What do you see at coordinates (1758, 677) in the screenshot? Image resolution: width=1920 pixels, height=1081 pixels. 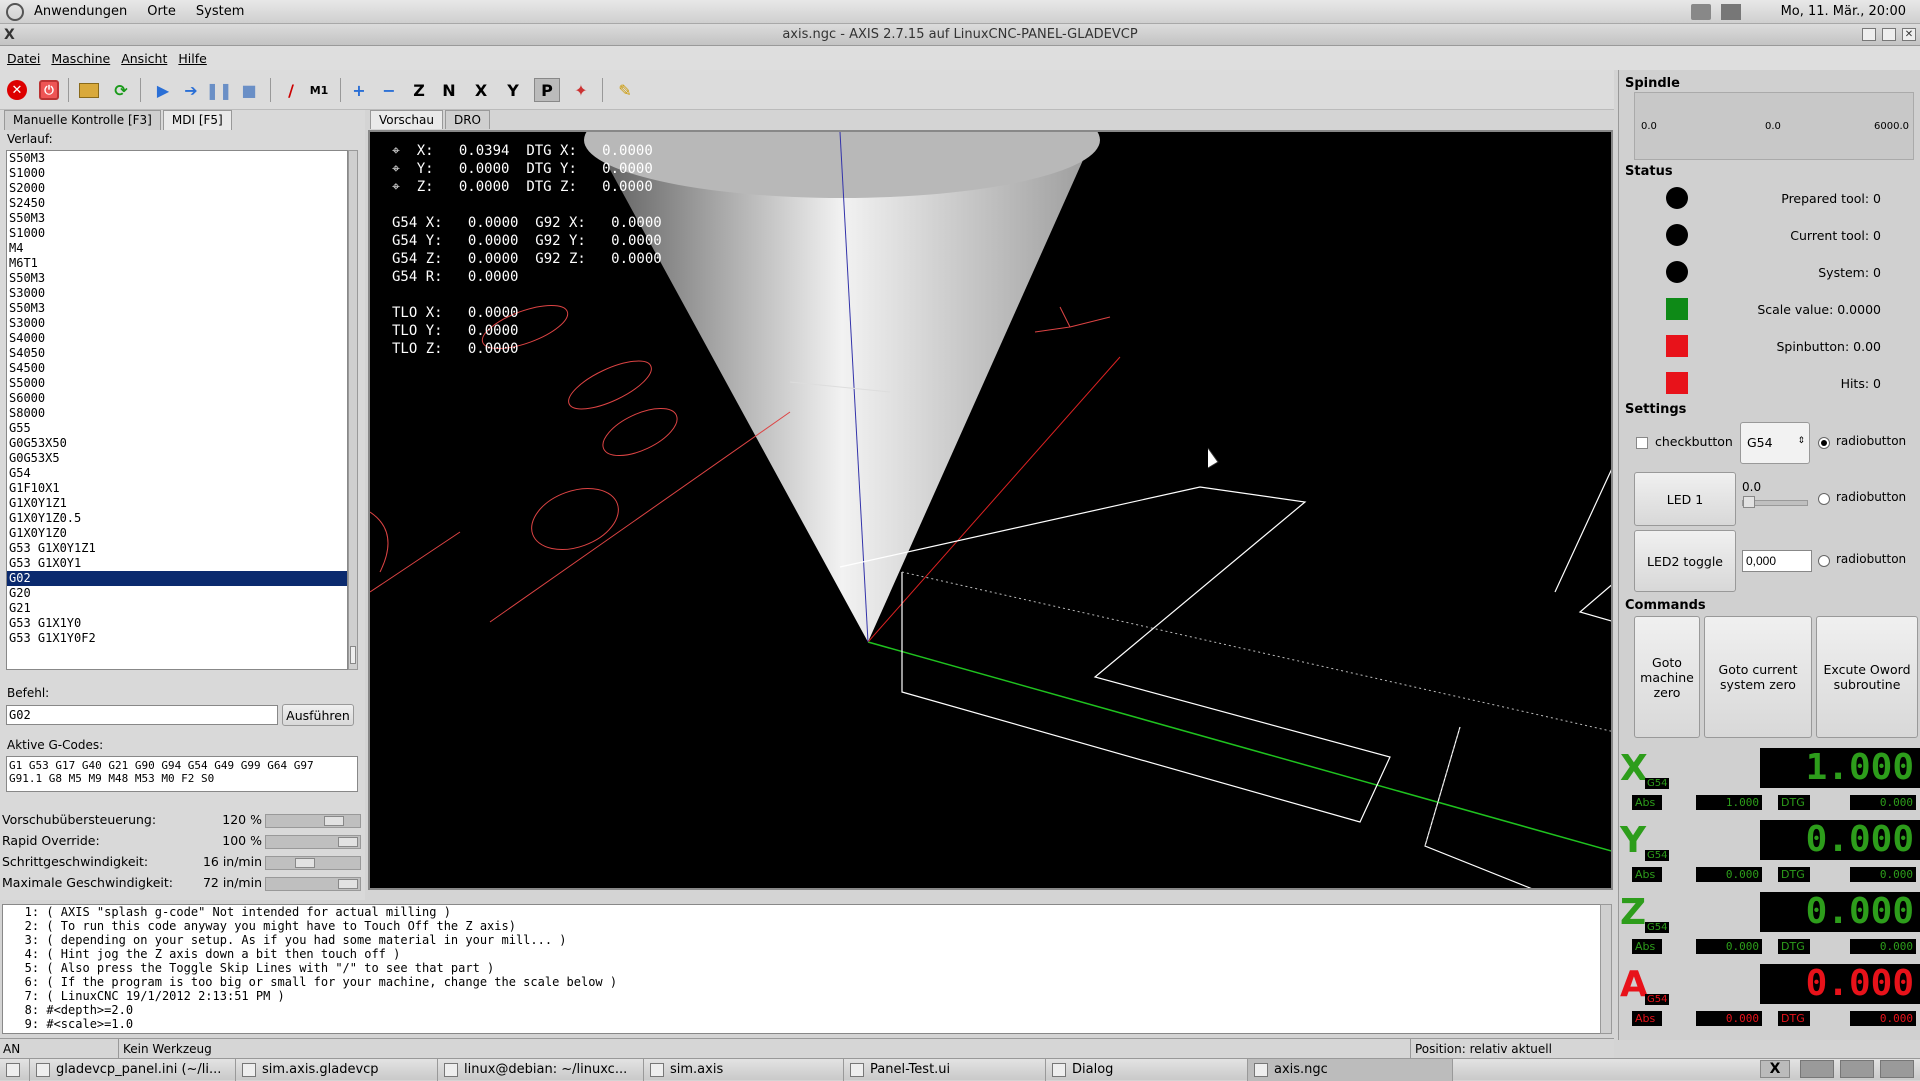 I see `goto-current-system-zero-button: Goto current system zero` at bounding box center [1758, 677].